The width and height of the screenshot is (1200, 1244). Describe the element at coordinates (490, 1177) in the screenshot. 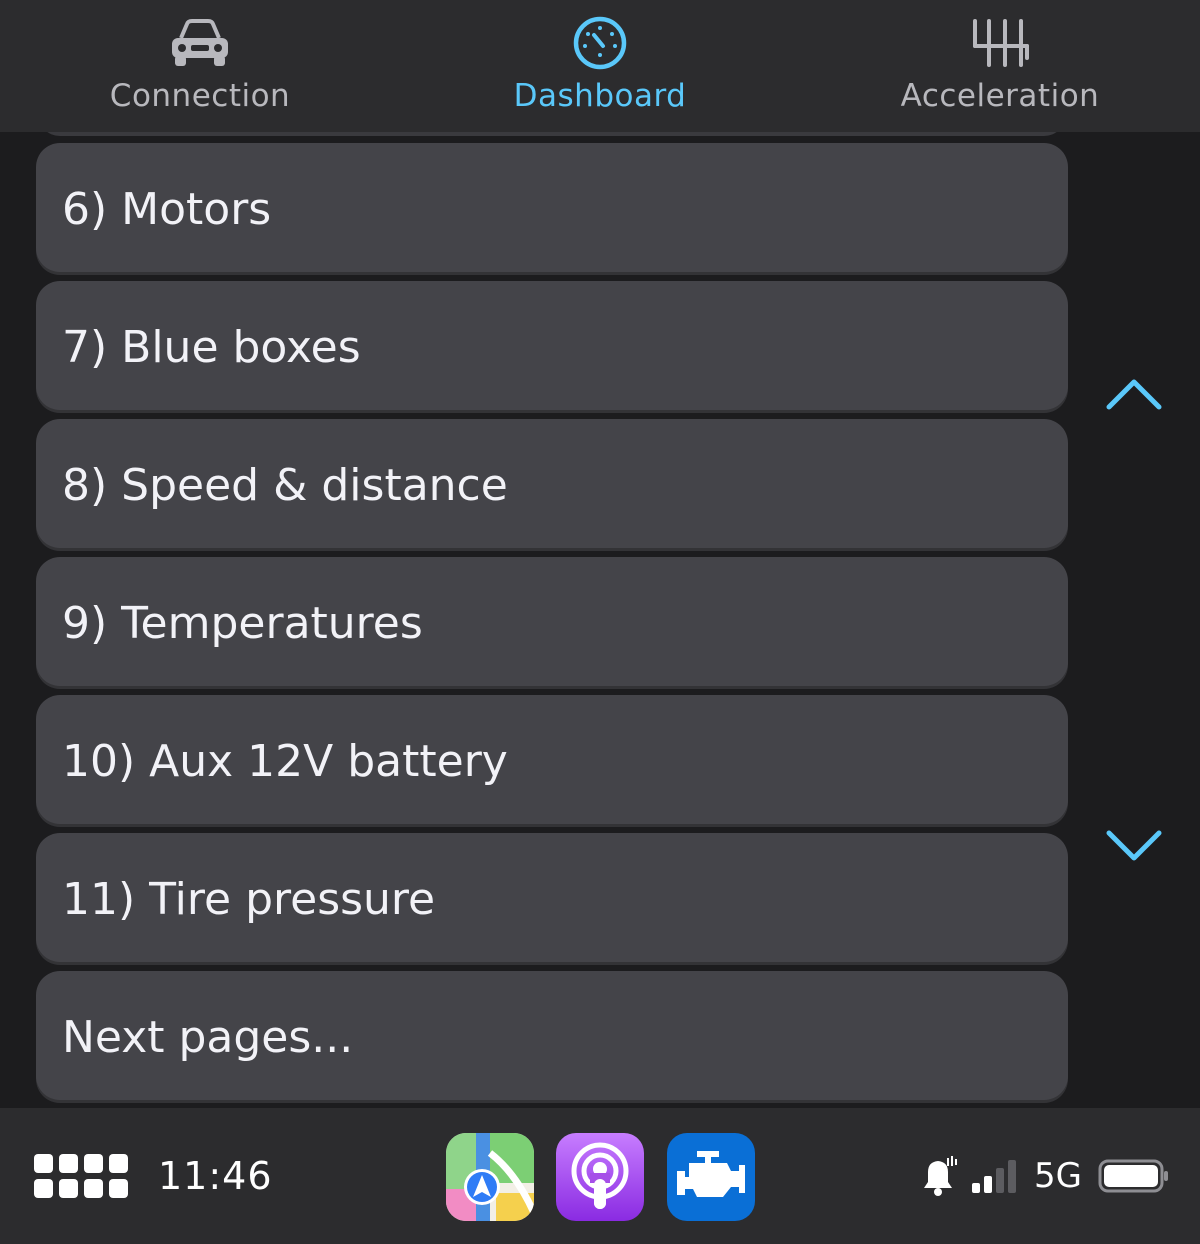

I see `maps-app-icon` at that location.